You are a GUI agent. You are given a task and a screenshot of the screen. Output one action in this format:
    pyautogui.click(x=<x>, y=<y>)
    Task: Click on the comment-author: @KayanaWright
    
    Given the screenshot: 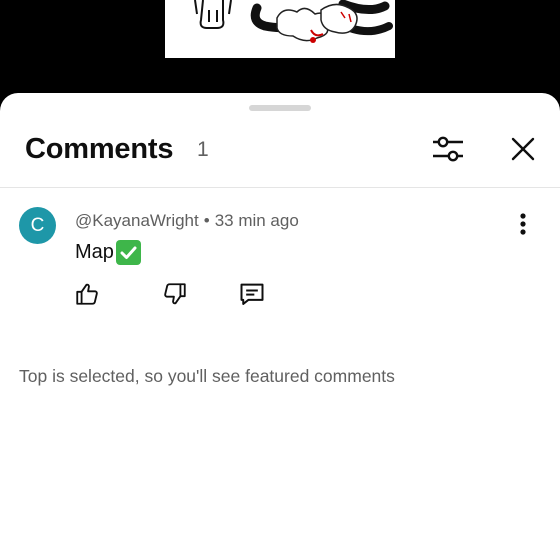 What is the action you would take?
    pyautogui.click(x=137, y=220)
    